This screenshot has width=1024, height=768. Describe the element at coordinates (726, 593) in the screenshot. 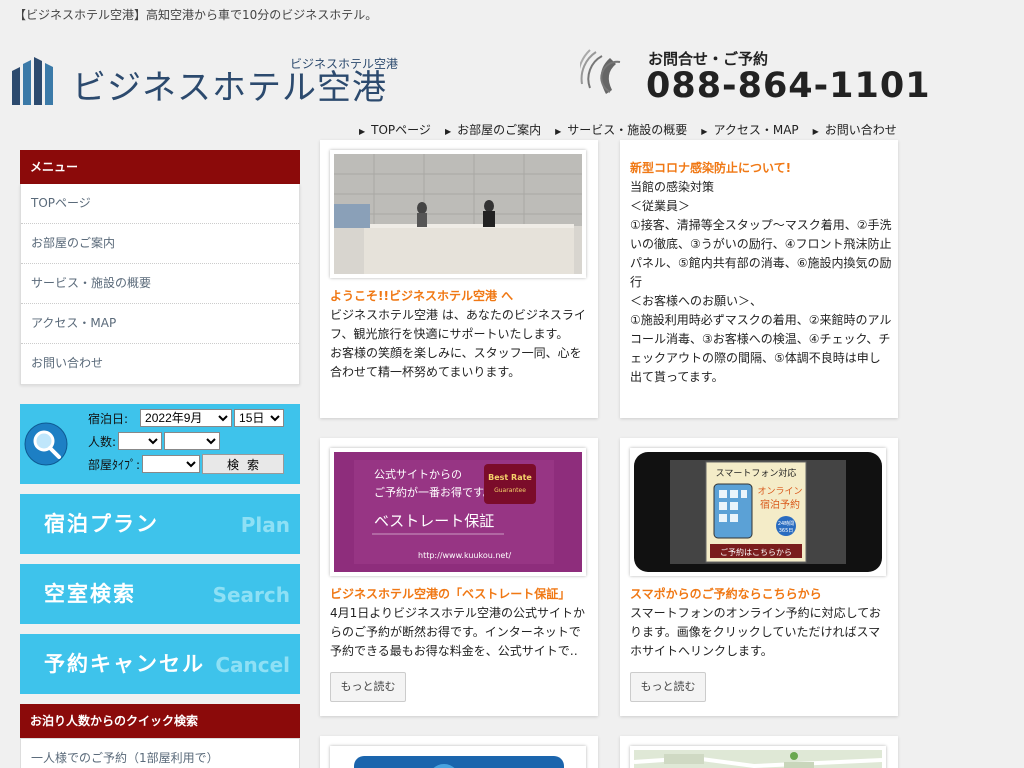

I see `smartphone-title: スマポからのご予約ならこちらから` at that location.